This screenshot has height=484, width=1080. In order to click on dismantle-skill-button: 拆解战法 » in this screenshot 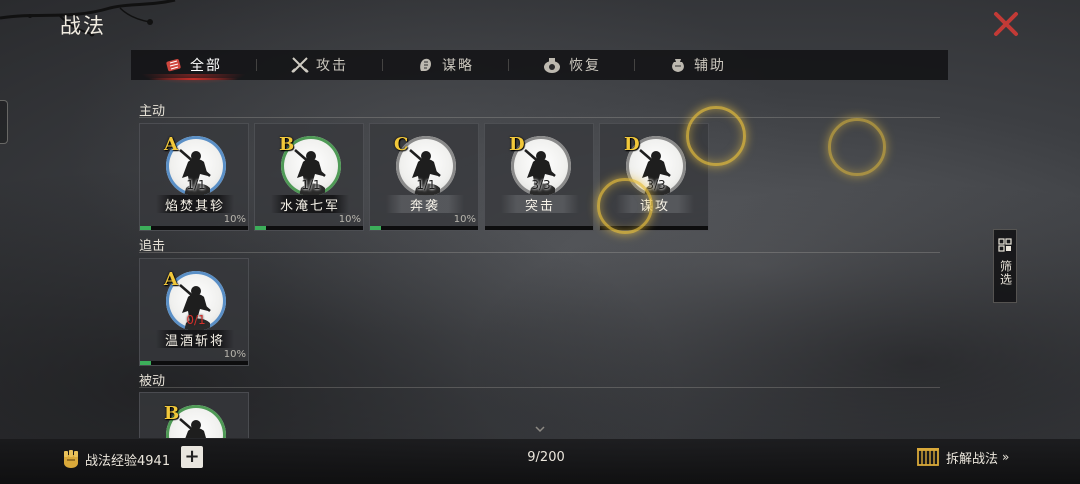, I will do `click(962, 457)`.